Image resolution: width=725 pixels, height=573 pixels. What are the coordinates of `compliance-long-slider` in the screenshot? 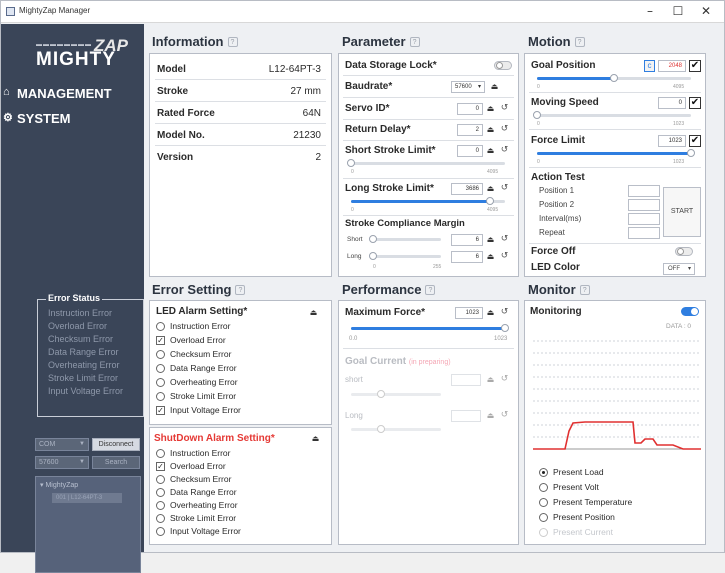 It's located at (406, 256).